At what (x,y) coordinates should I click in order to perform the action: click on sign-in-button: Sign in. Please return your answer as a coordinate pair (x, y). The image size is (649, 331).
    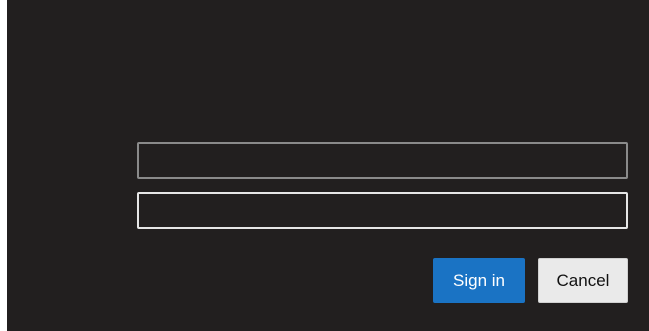
    Looking at the image, I should click on (479, 280).